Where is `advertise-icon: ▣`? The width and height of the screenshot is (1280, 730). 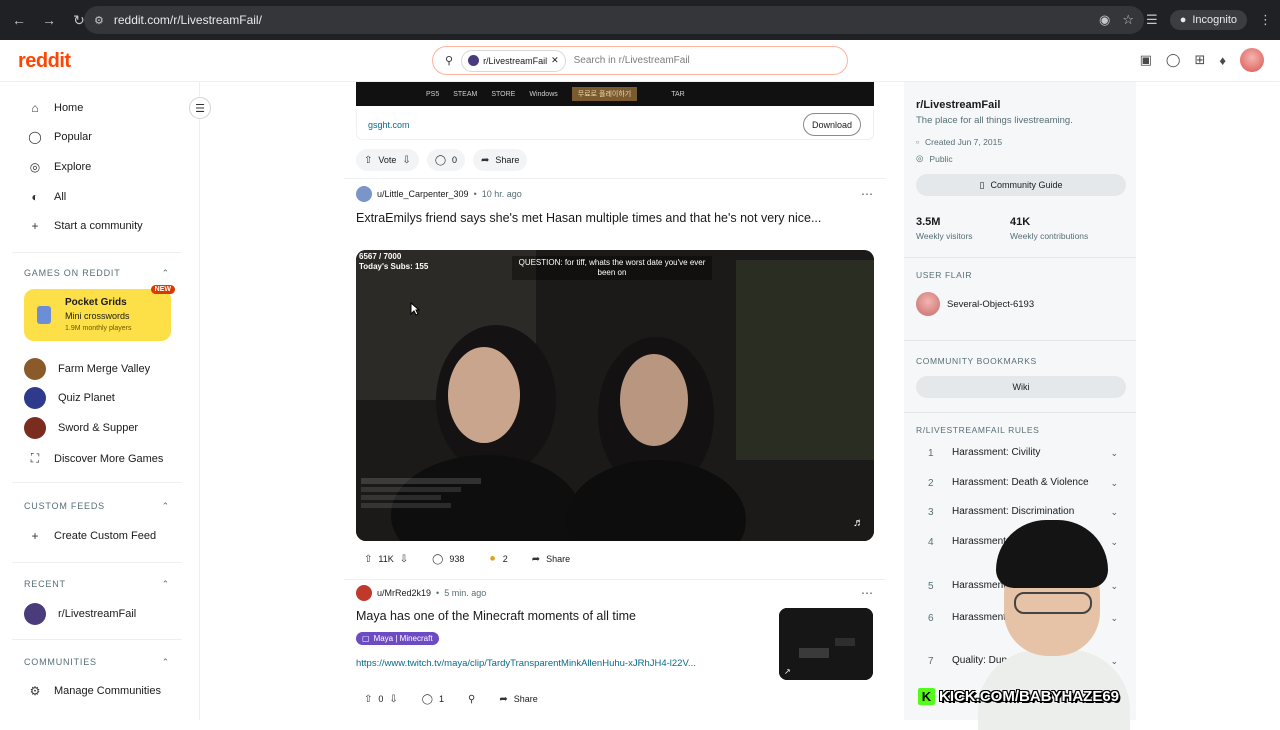
advertise-icon: ▣ is located at coordinates (1146, 60).